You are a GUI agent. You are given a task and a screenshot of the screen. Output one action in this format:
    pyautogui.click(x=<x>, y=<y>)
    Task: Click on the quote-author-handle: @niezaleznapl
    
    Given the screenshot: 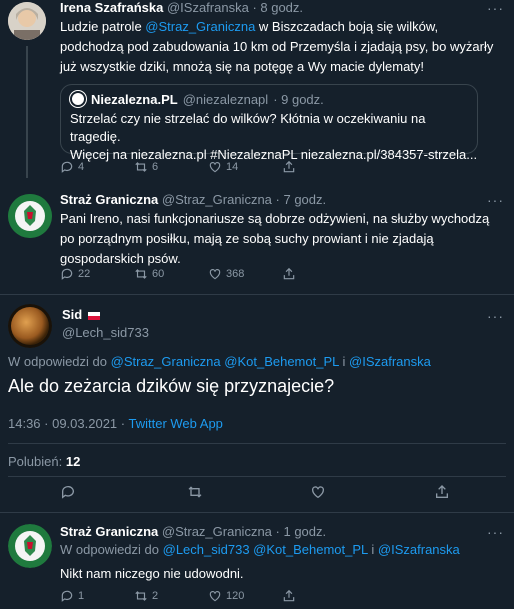 What is the action you would take?
    pyautogui.click(x=225, y=99)
    